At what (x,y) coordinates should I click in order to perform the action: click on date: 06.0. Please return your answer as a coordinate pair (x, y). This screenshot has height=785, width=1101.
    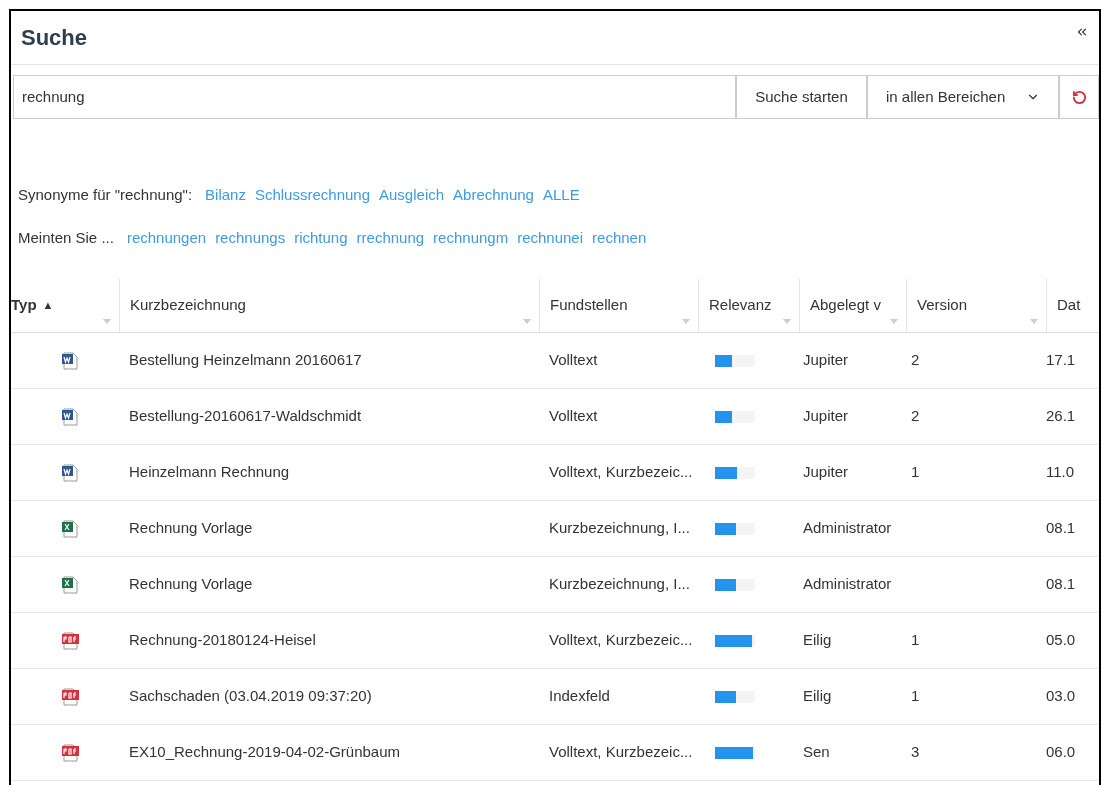
    Looking at the image, I should click on (1061, 752).